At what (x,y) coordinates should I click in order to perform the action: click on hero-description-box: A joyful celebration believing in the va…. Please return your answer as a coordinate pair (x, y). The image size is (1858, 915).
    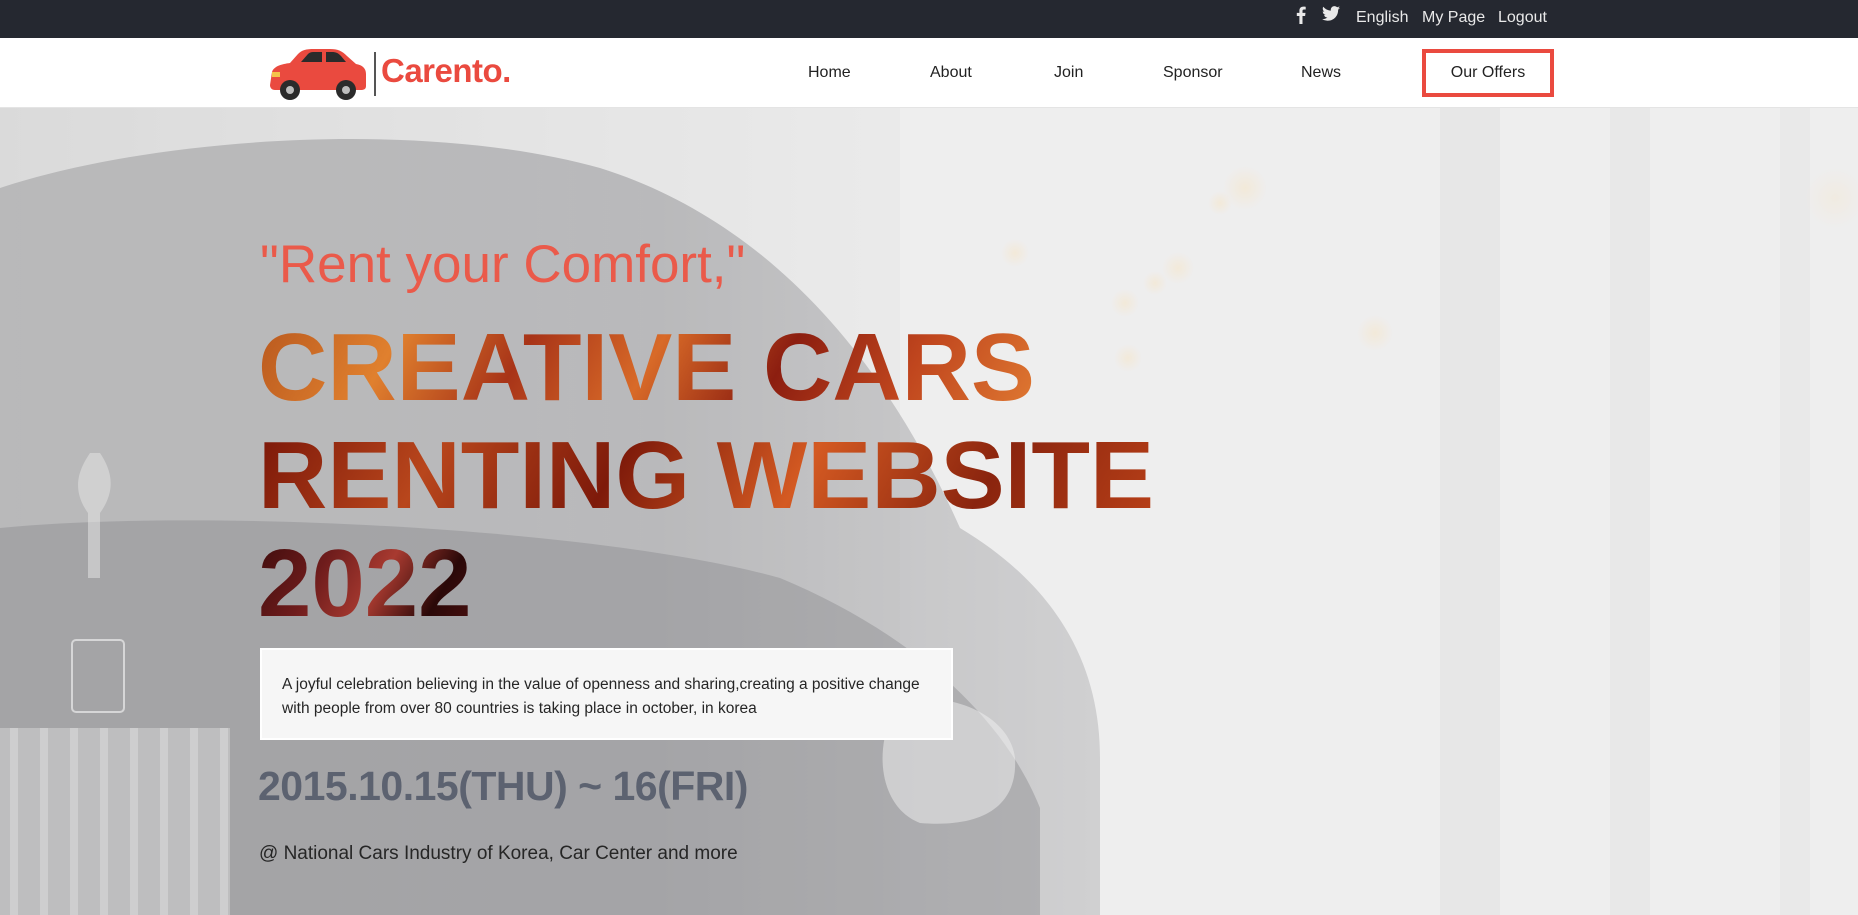
    Looking at the image, I should click on (606, 694).